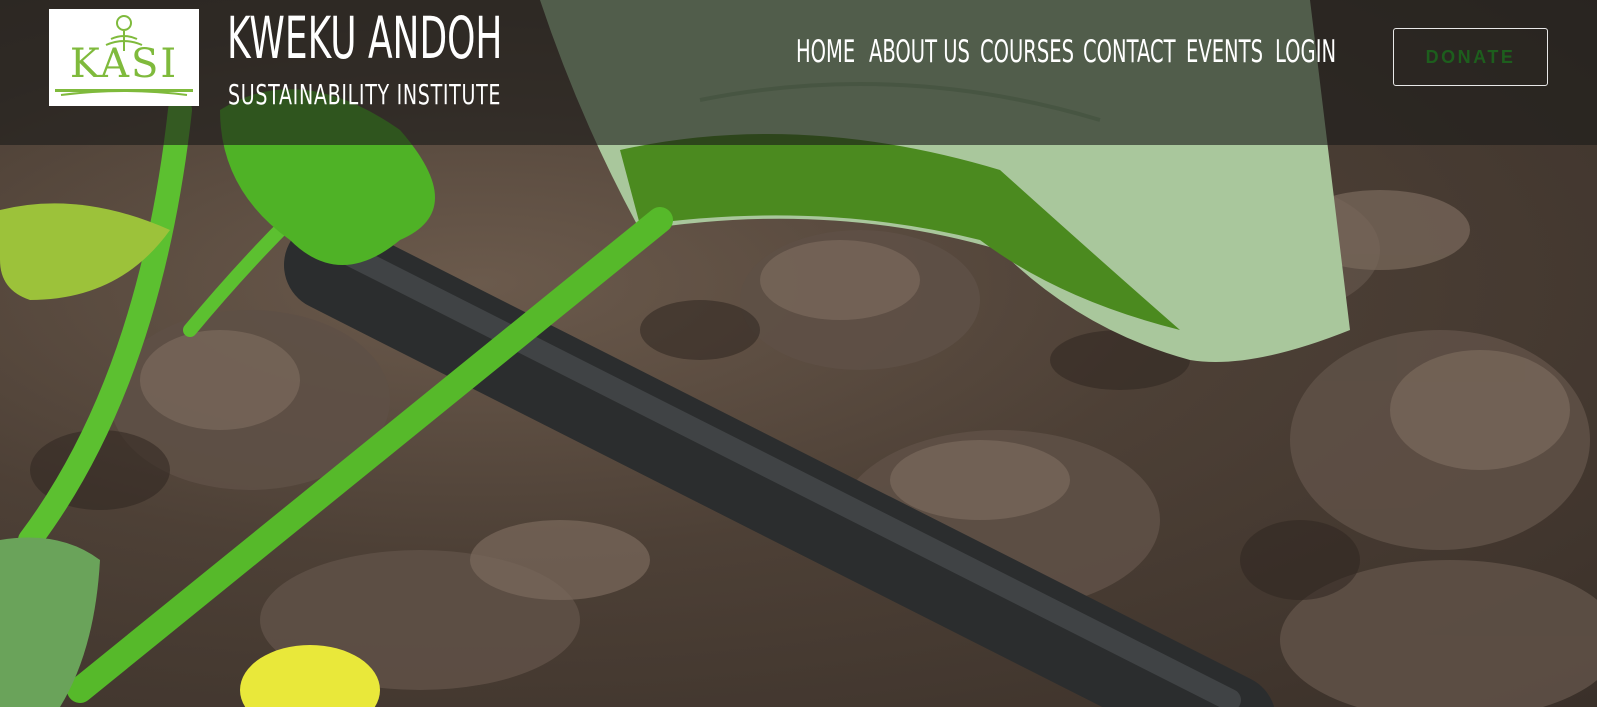 This screenshot has width=1597, height=707. I want to click on nav-about-us: ABOUT US, so click(919, 52).